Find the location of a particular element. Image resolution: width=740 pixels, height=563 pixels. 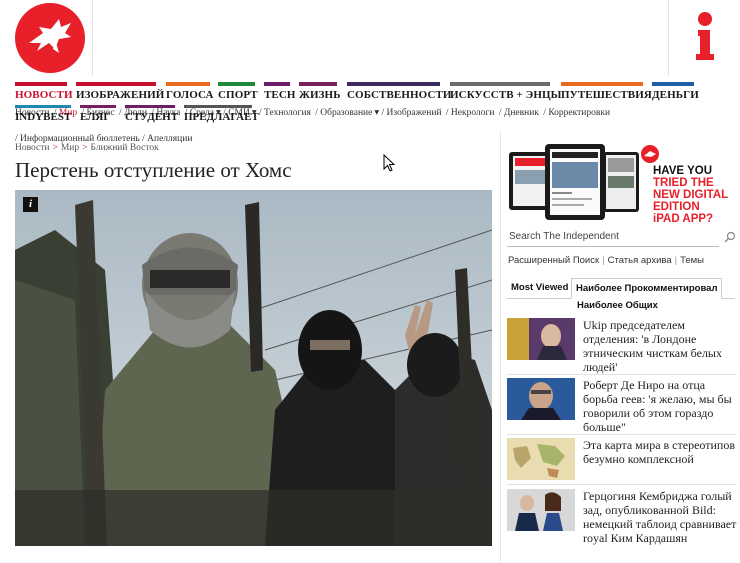

subnav-item: Образование is located at coordinates (346, 113).